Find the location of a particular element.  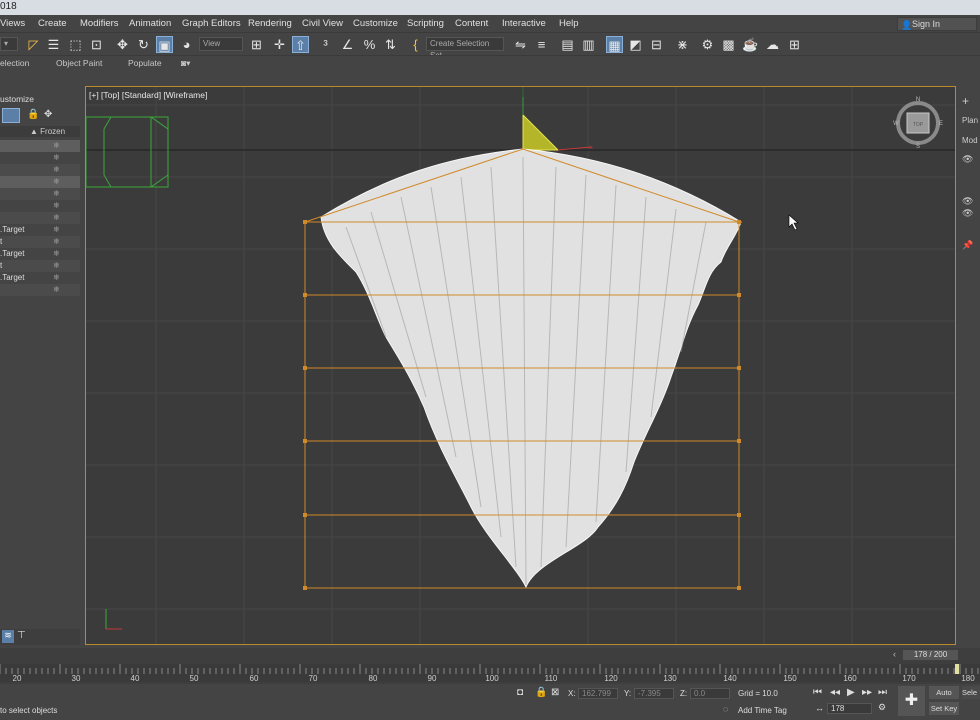

select-place-icon: ◕ is located at coordinates (186, 44).